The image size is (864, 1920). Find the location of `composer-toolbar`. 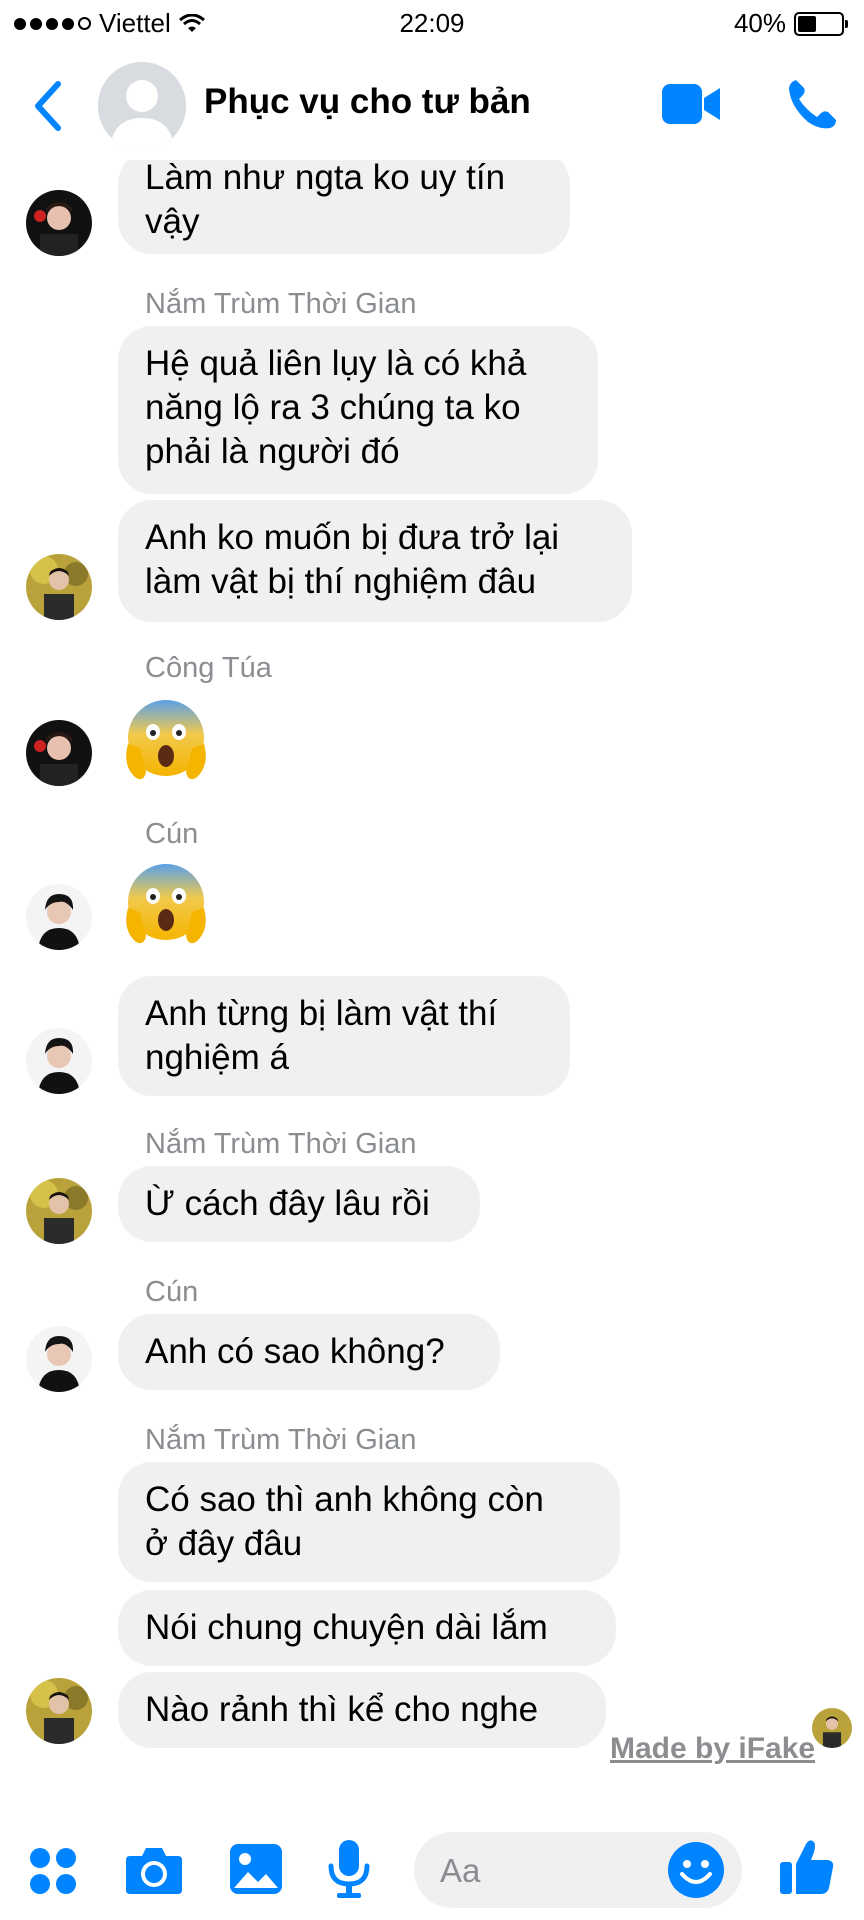

composer-toolbar is located at coordinates (432, 1870).